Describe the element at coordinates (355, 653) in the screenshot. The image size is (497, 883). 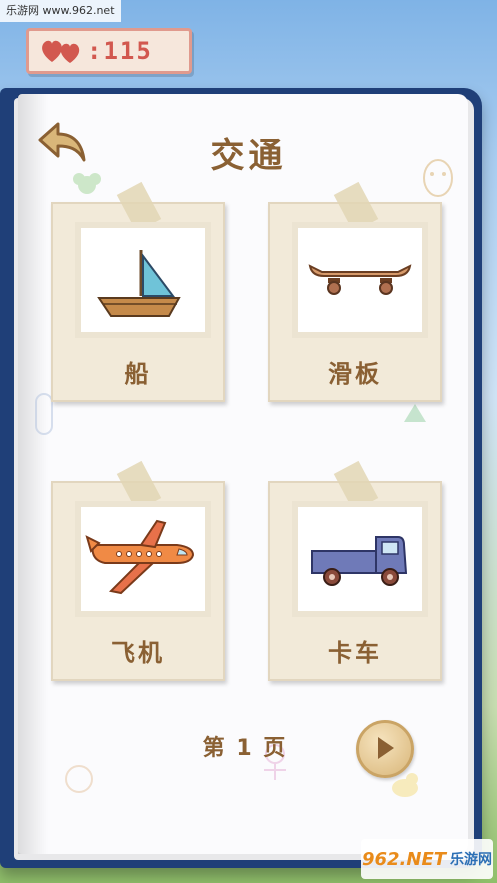
I see `card-label: 卡车` at that location.